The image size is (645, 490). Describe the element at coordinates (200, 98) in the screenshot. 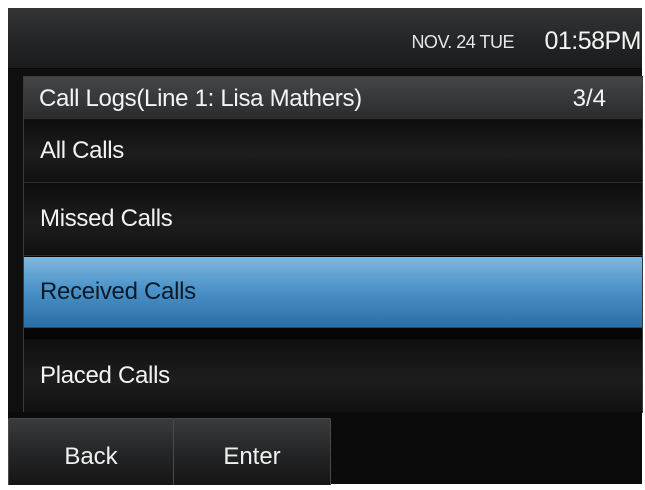

I see `menu-title: Call Logs(Line 1: Lisa Mathers)` at that location.